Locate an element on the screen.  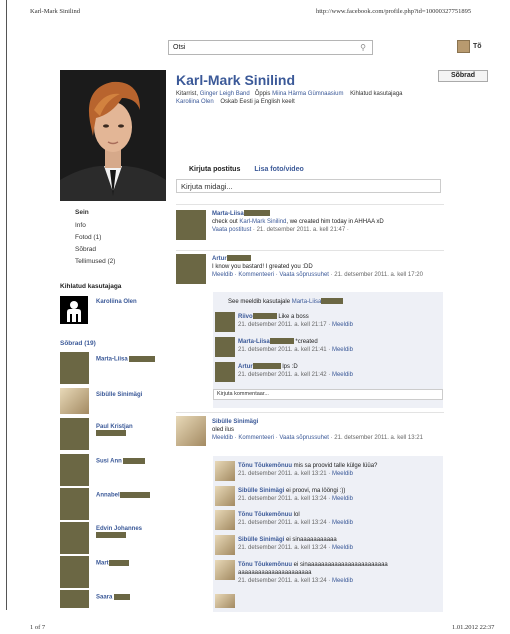
friend-name: Susi Ann is located at coordinates (109, 461).